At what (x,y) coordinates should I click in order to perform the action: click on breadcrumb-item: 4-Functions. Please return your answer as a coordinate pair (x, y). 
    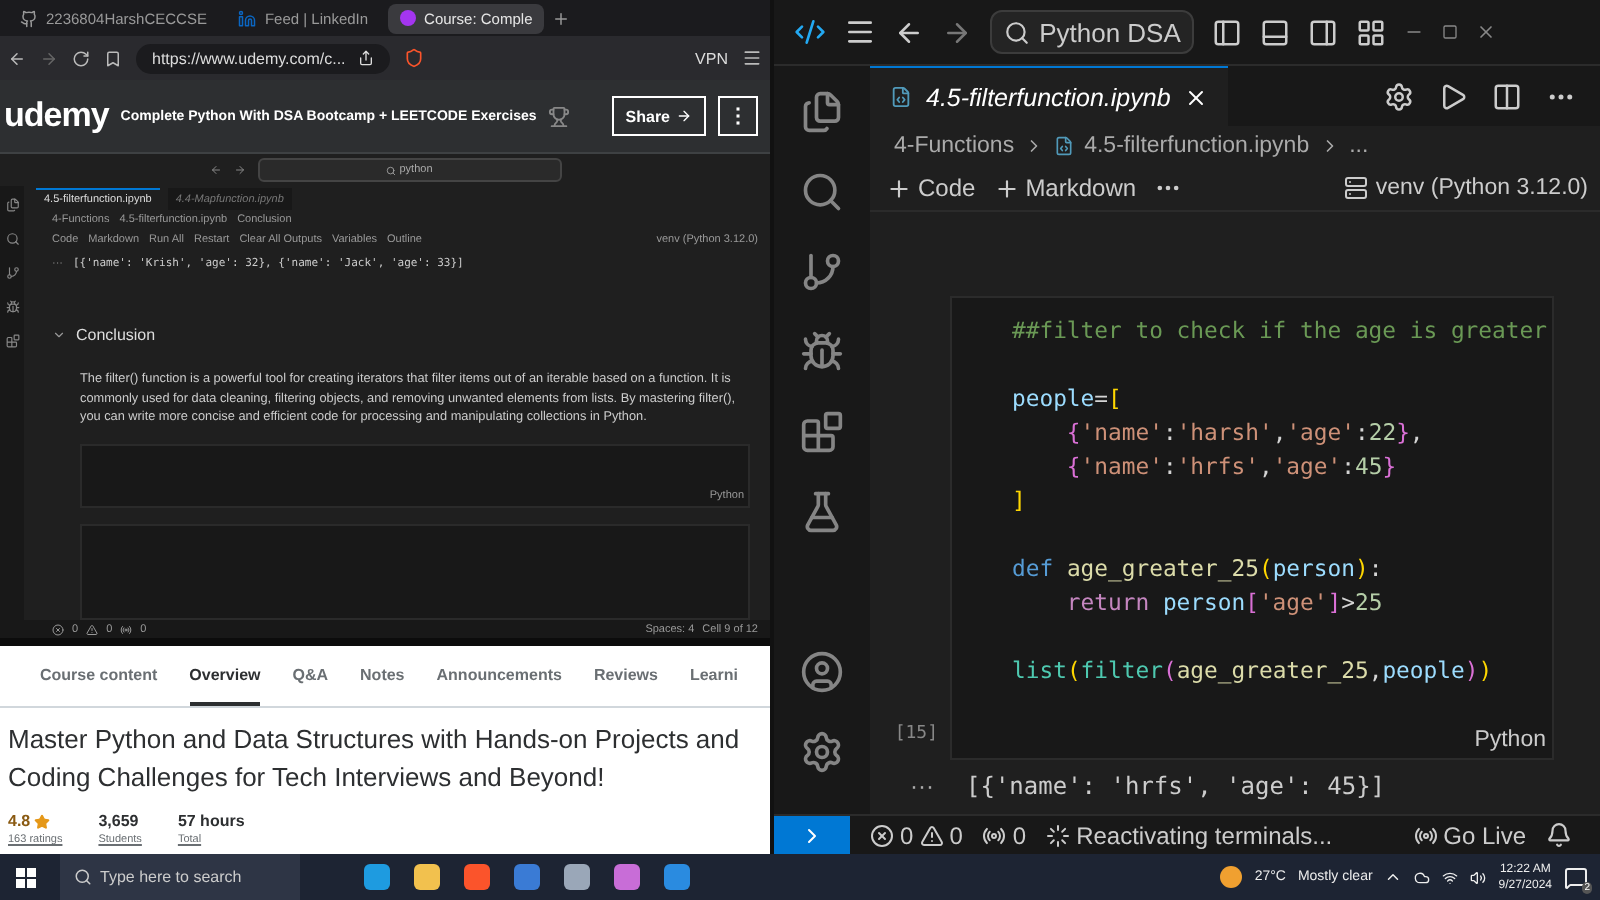
    Looking at the image, I should click on (954, 146).